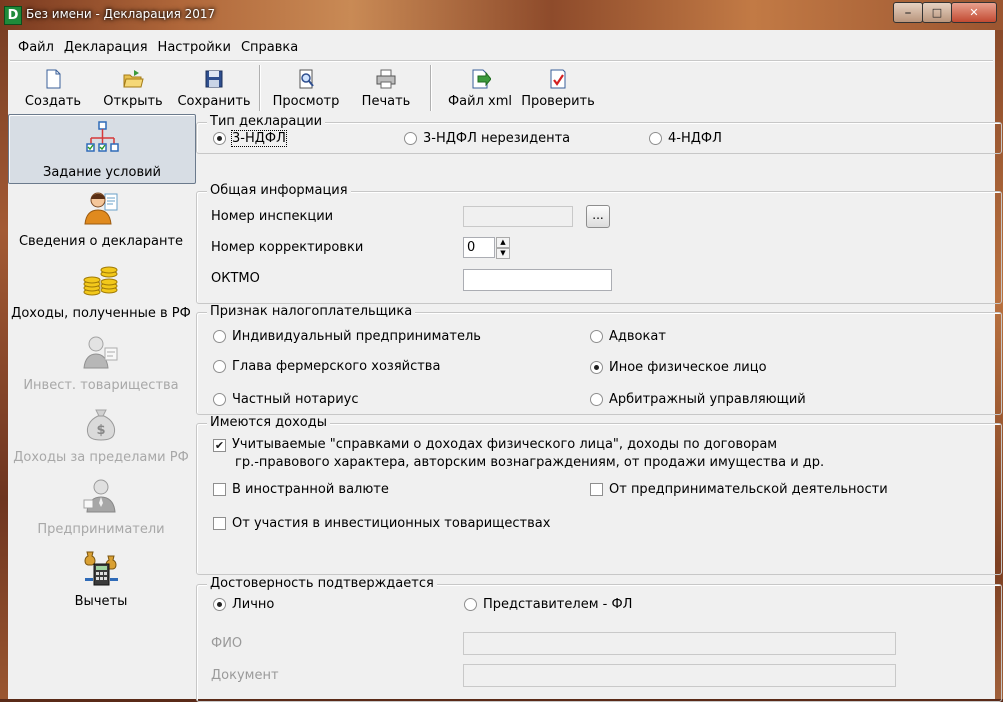 Image resolution: width=1003 pixels, height=702 pixels. Describe the element at coordinates (101, 222) in the screenshot. I see `sidebar-item-declarant: Сведения о декларанте` at that location.